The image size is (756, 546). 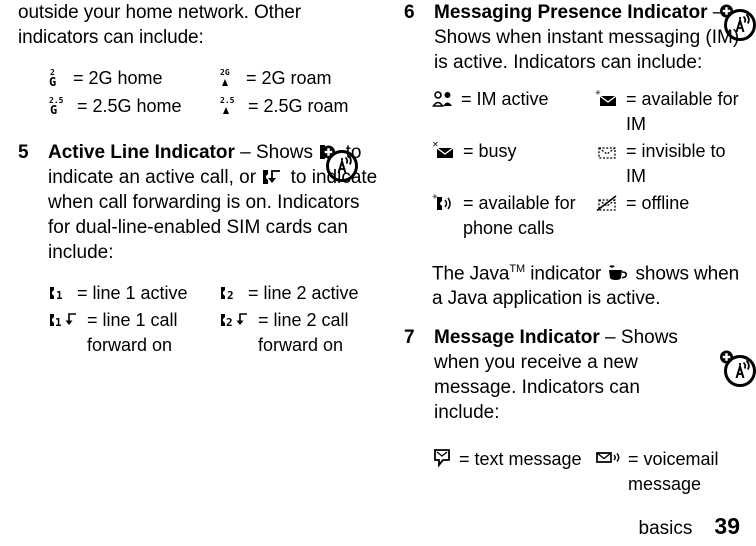 I want to click on list-item: = invisible to IM, so click(x=670, y=164).